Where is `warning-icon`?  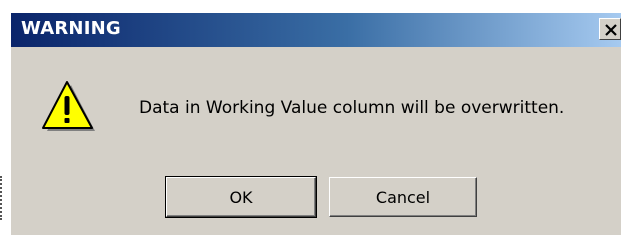
warning-icon is located at coordinates (68, 106).